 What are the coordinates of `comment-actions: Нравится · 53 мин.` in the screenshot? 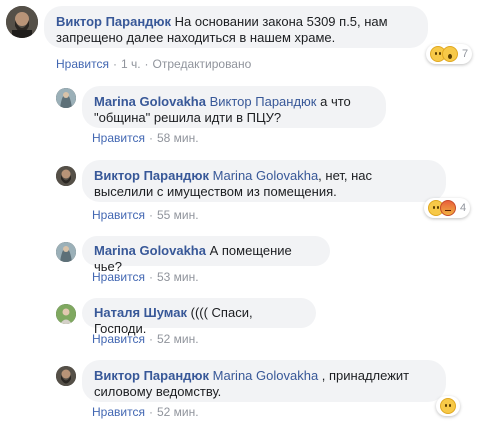 It's located at (145, 277).